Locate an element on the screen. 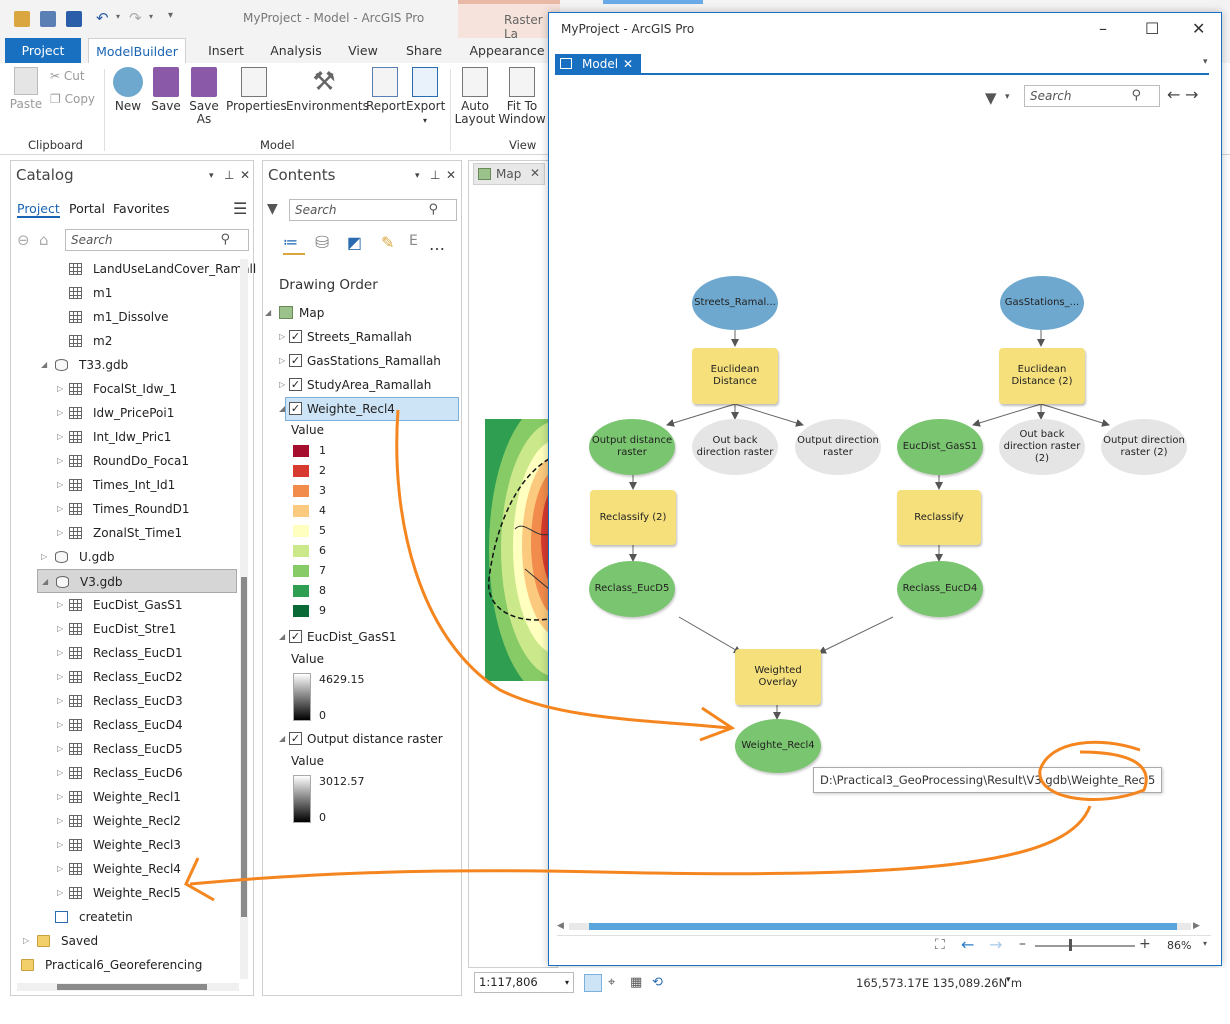 Image resolution: width=1230 pixels, height=1024 pixels. full-extent-icon: ⛶ is located at coordinates (940, 945).